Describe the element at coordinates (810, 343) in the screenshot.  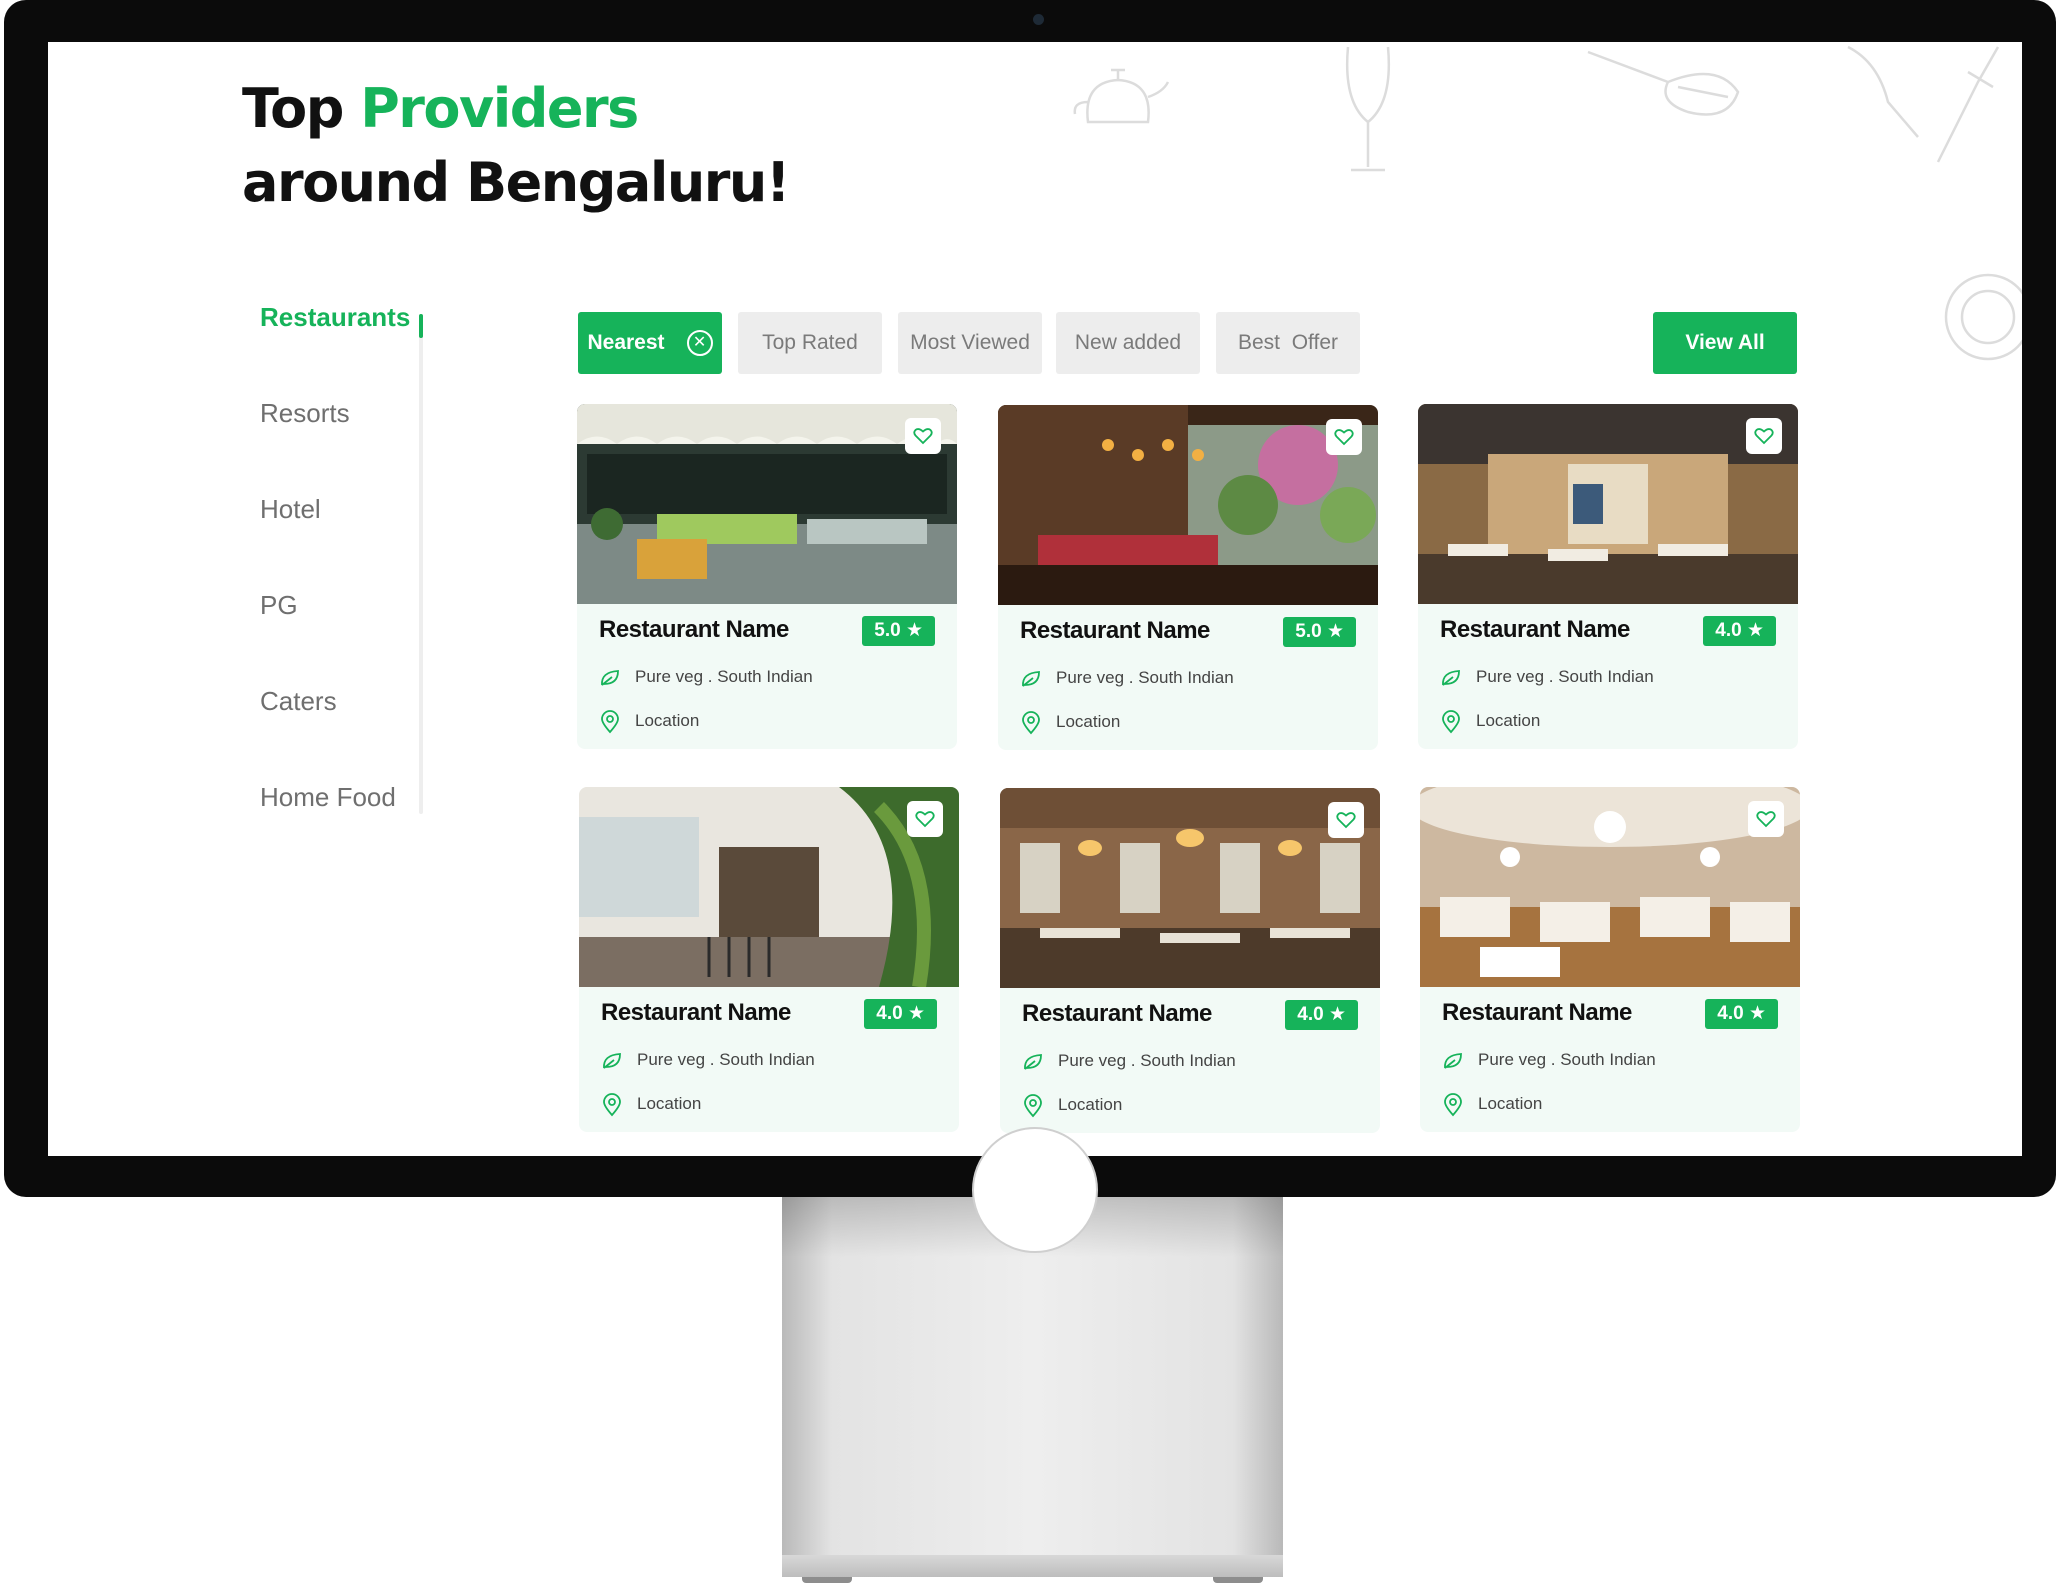
I see `filter-top-rated: Top Rated` at that location.